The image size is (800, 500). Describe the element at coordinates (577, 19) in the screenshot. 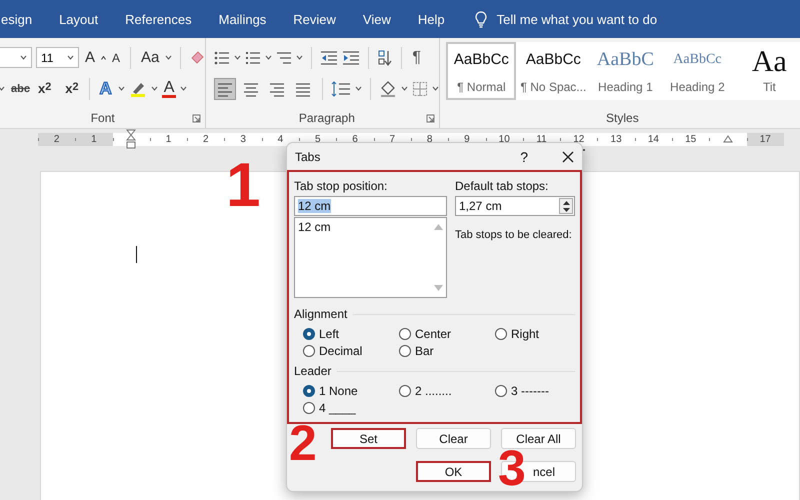

I see `tell-me-search: Tell me what you want to do` at that location.